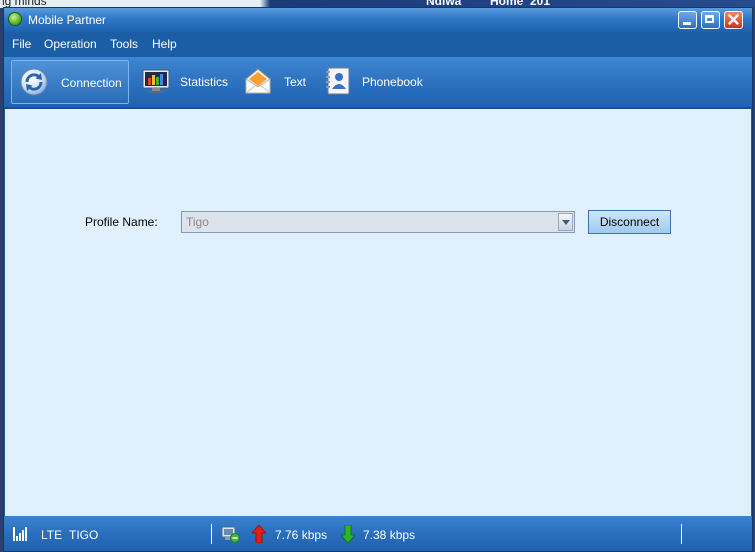 Image resolution: width=755 pixels, height=552 pixels. I want to click on tab-text: Text, so click(275, 82).